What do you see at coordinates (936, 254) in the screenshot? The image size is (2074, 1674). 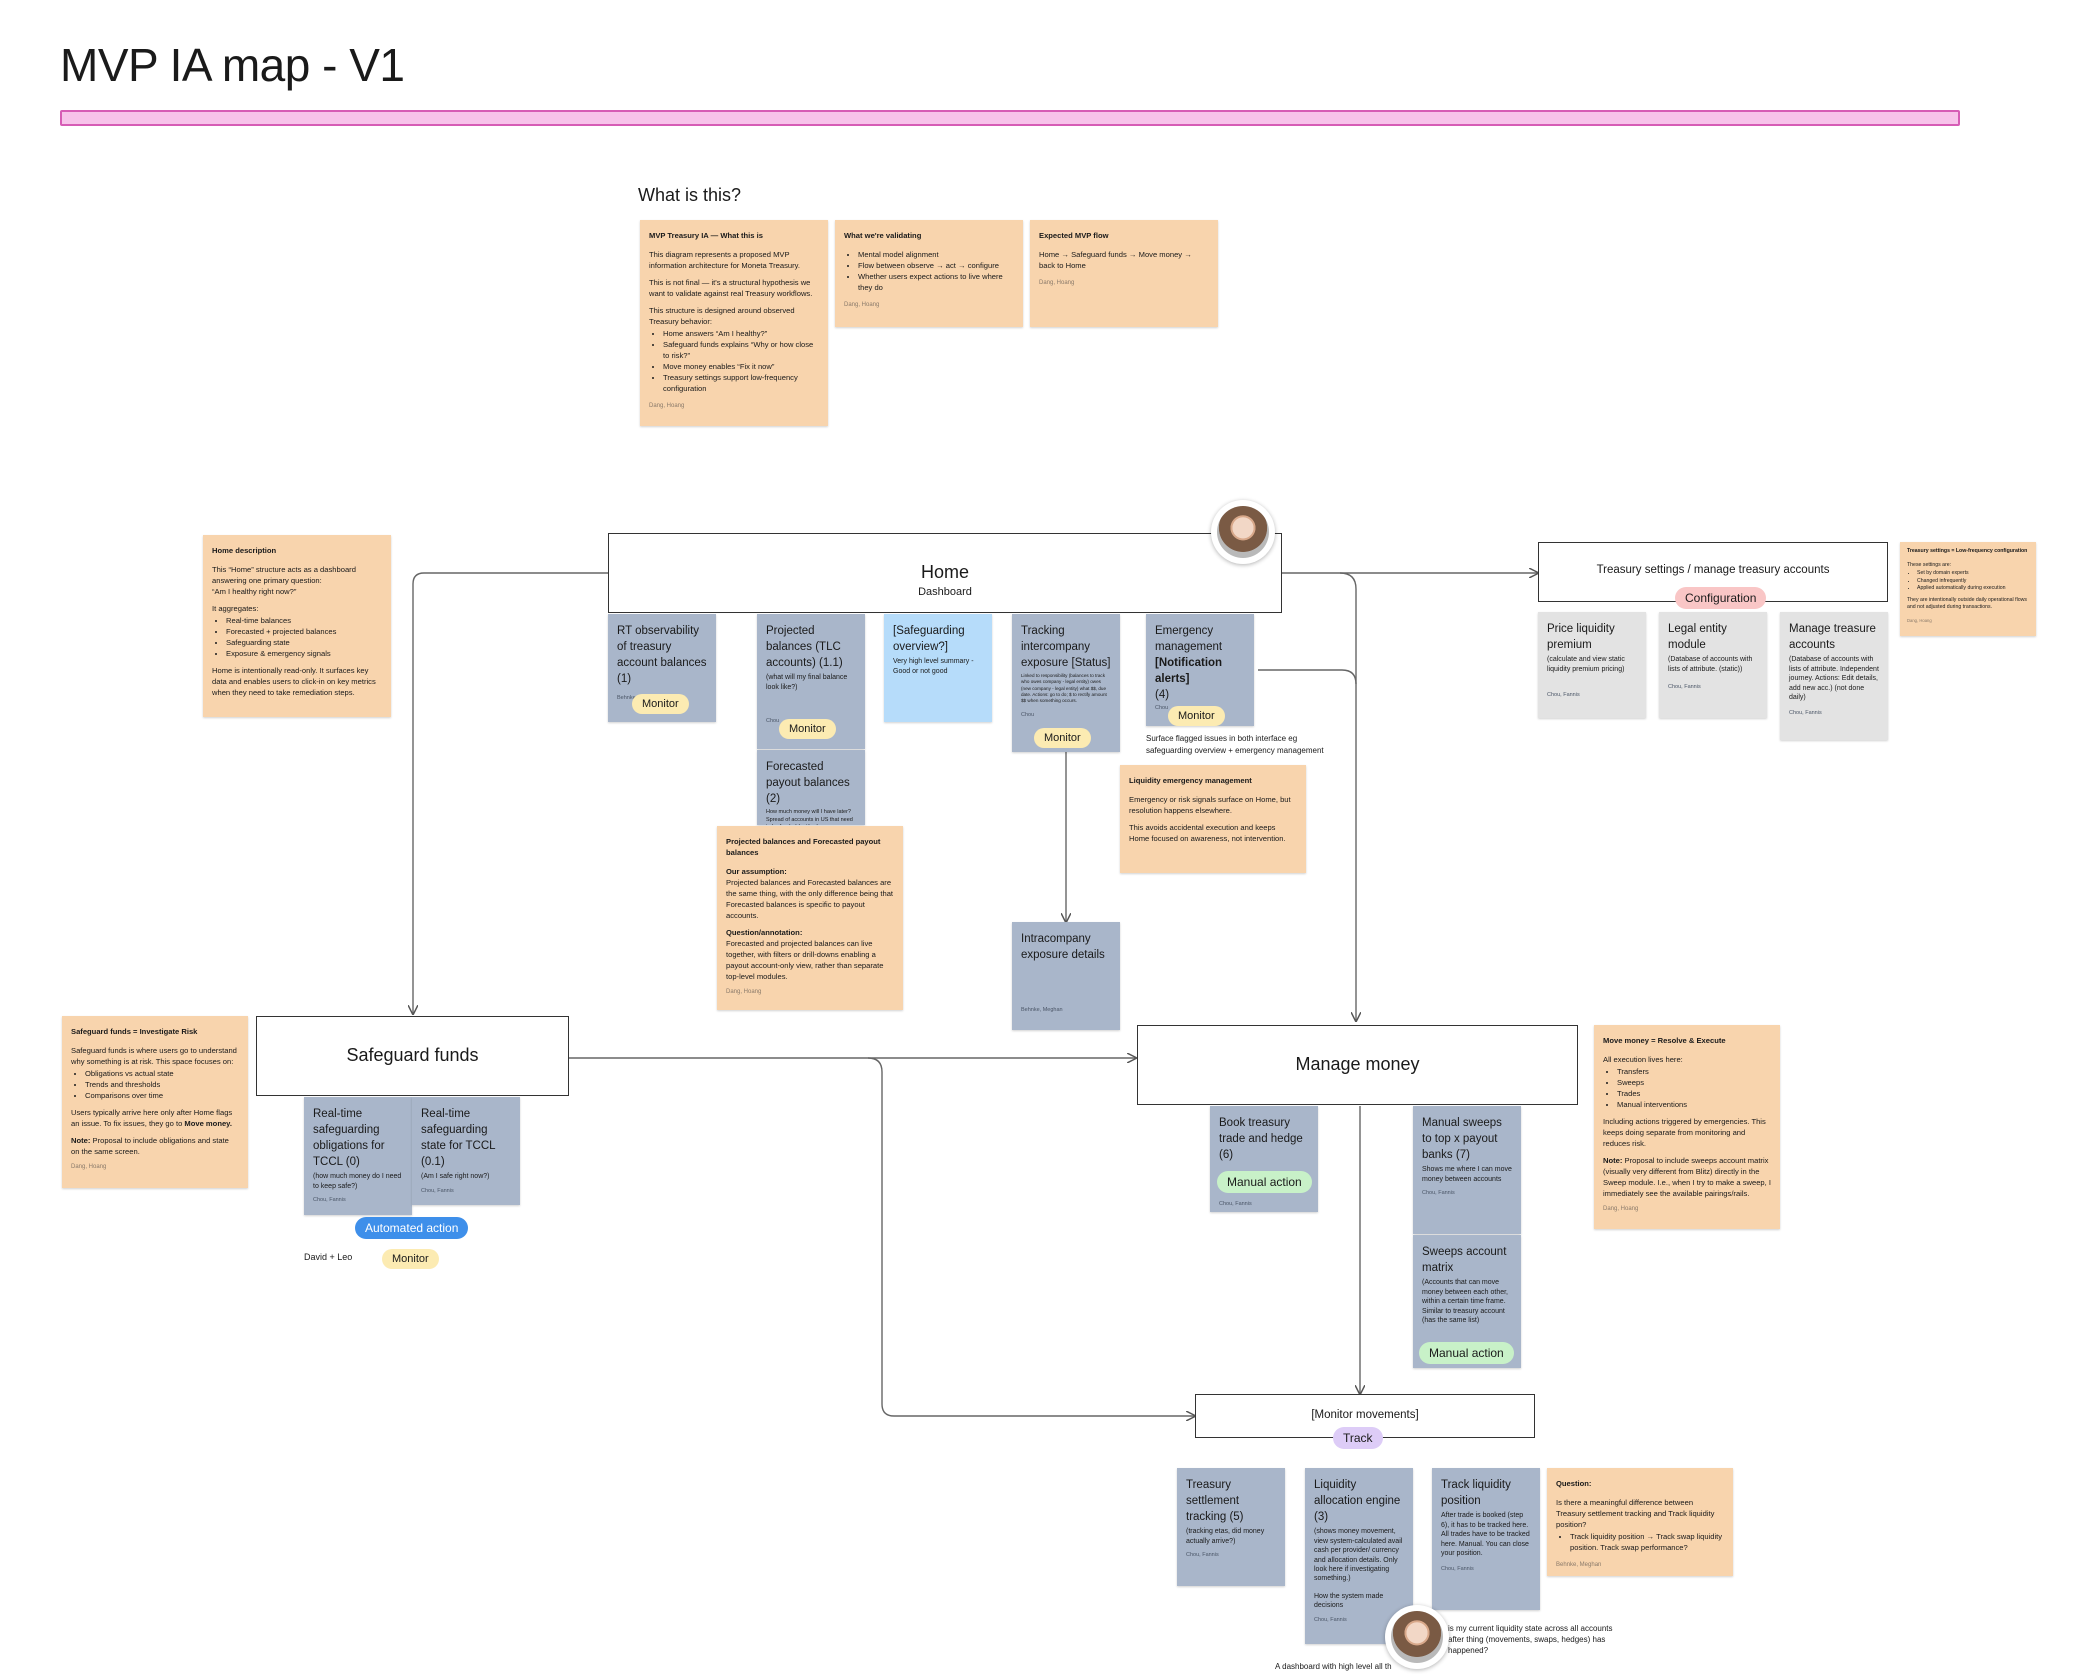 I see `list-item: Mental model alignment` at bounding box center [936, 254].